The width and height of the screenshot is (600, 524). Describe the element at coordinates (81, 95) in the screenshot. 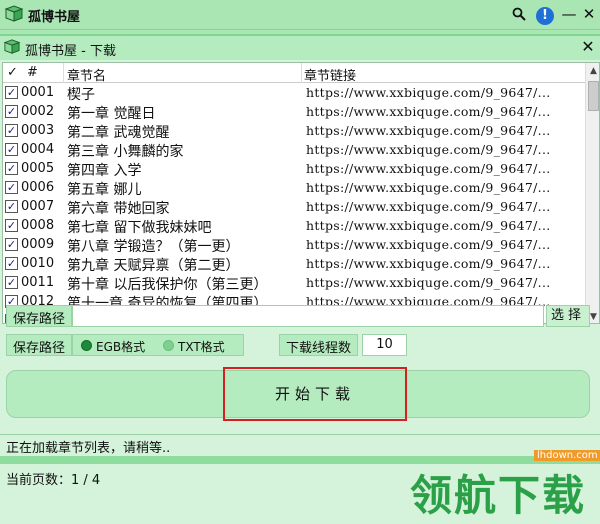

I see `row-chapter-name: 楔子` at that location.